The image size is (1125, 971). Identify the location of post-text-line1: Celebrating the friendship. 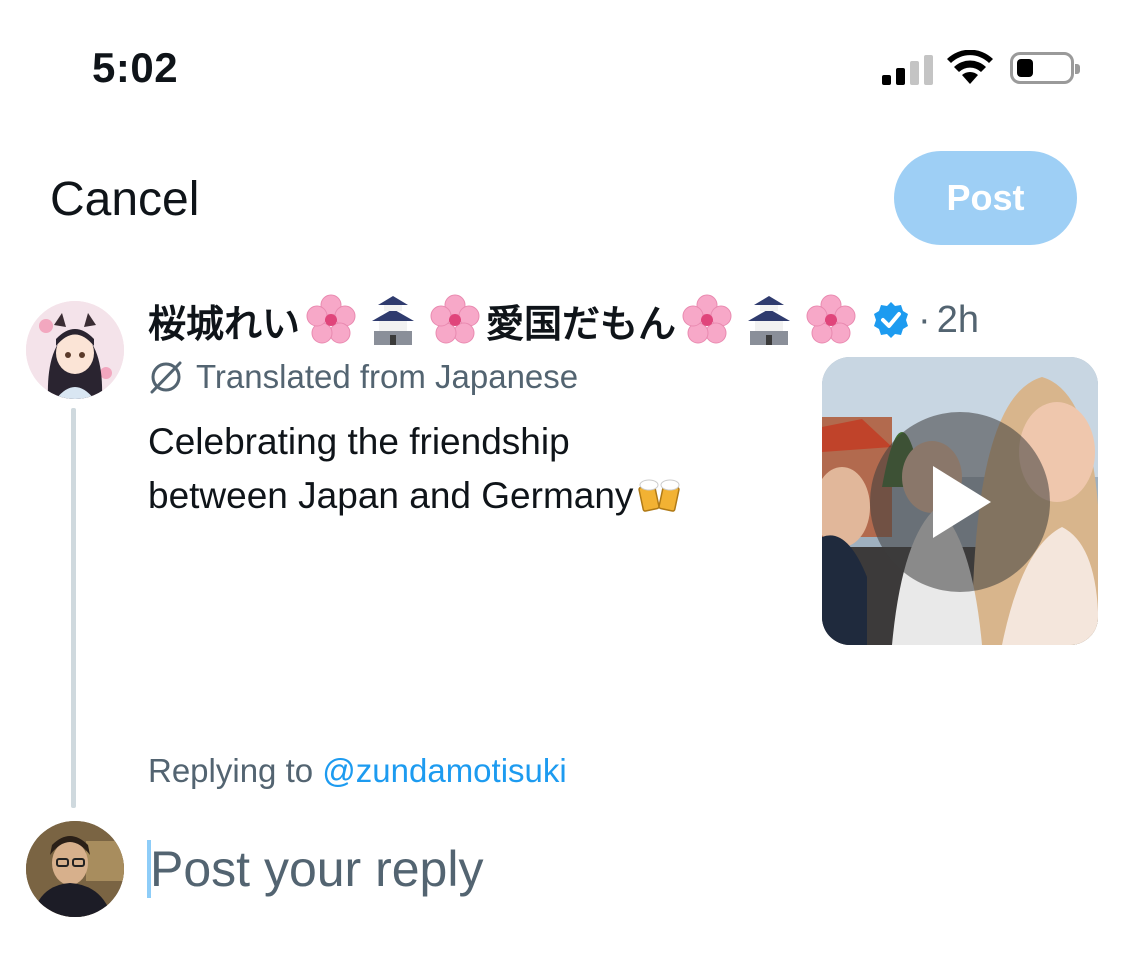
(359, 441).